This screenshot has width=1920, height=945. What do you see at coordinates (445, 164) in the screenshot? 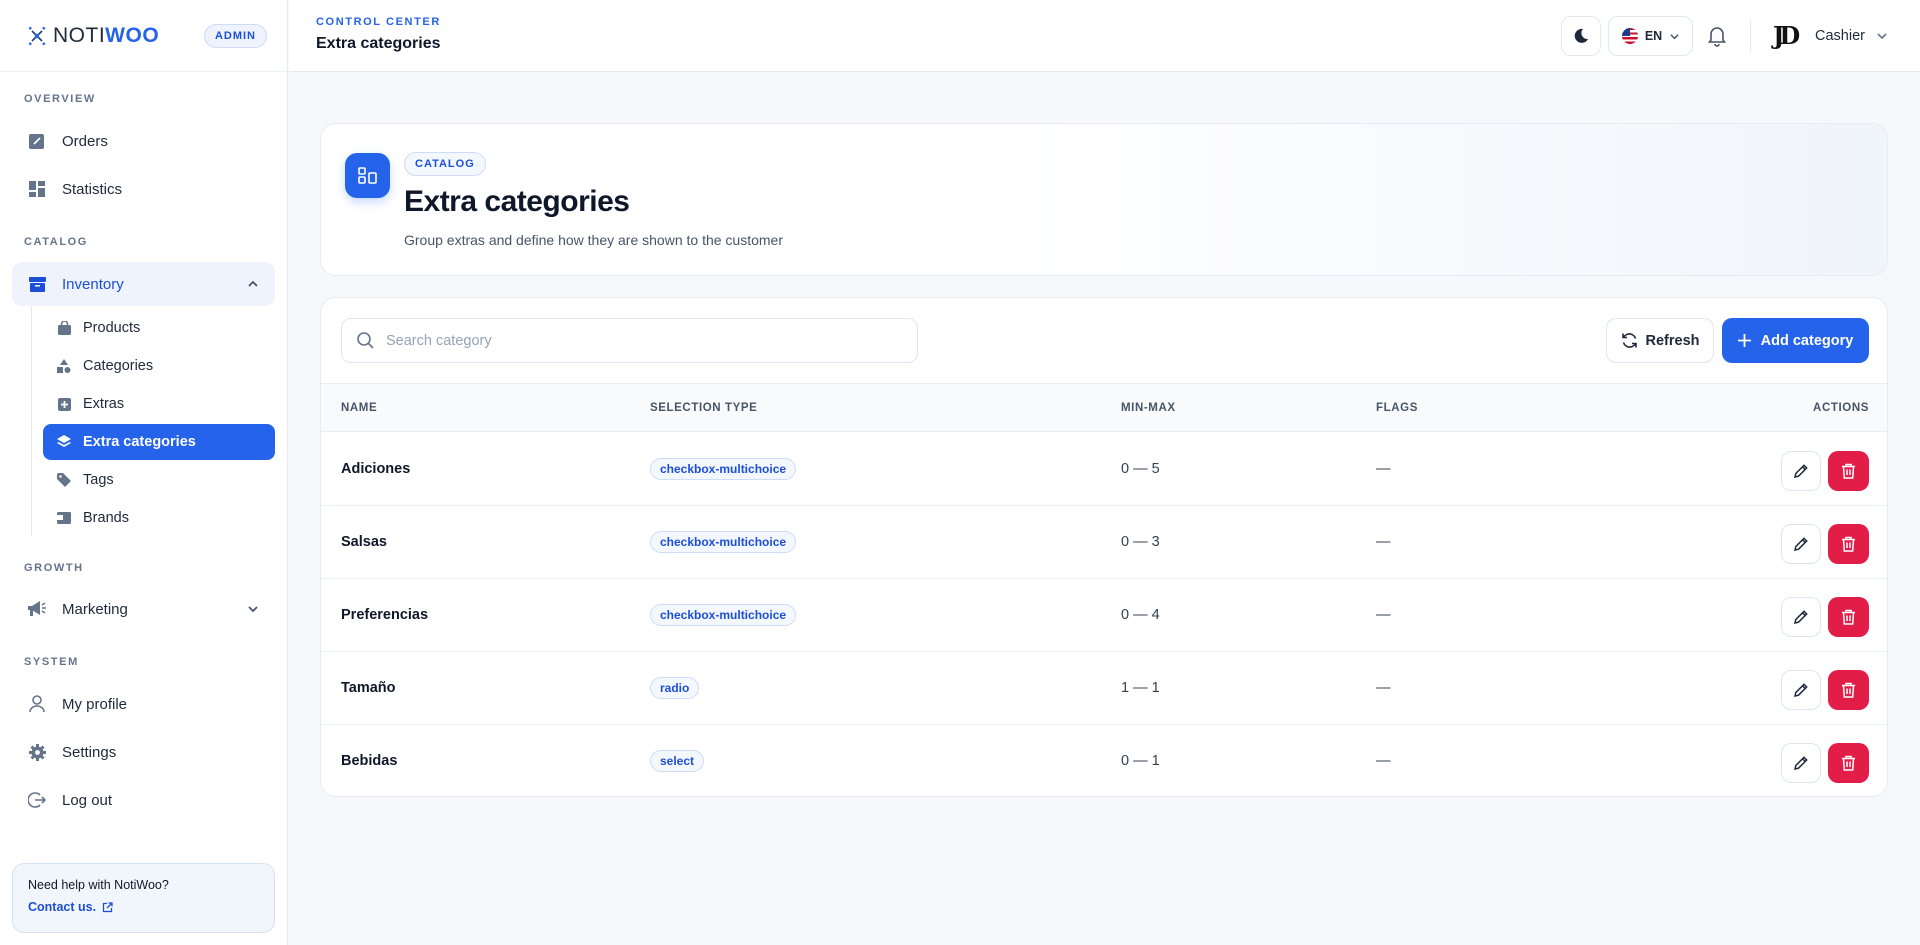
I see `section-badge: CATALOG` at bounding box center [445, 164].